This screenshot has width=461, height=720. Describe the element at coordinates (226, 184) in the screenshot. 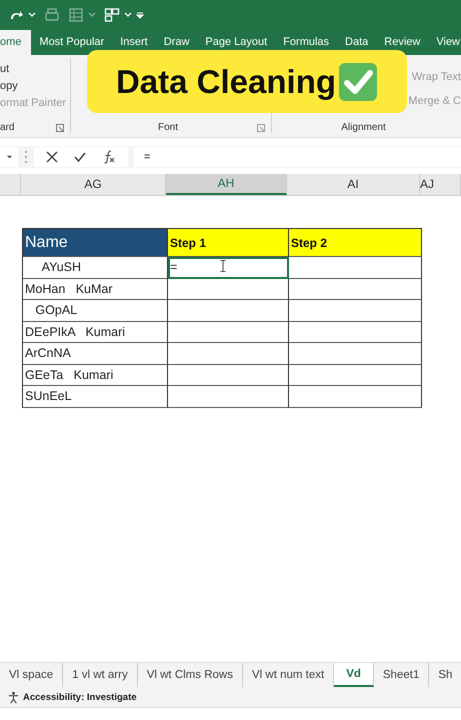

I see `column-header: AH` at that location.